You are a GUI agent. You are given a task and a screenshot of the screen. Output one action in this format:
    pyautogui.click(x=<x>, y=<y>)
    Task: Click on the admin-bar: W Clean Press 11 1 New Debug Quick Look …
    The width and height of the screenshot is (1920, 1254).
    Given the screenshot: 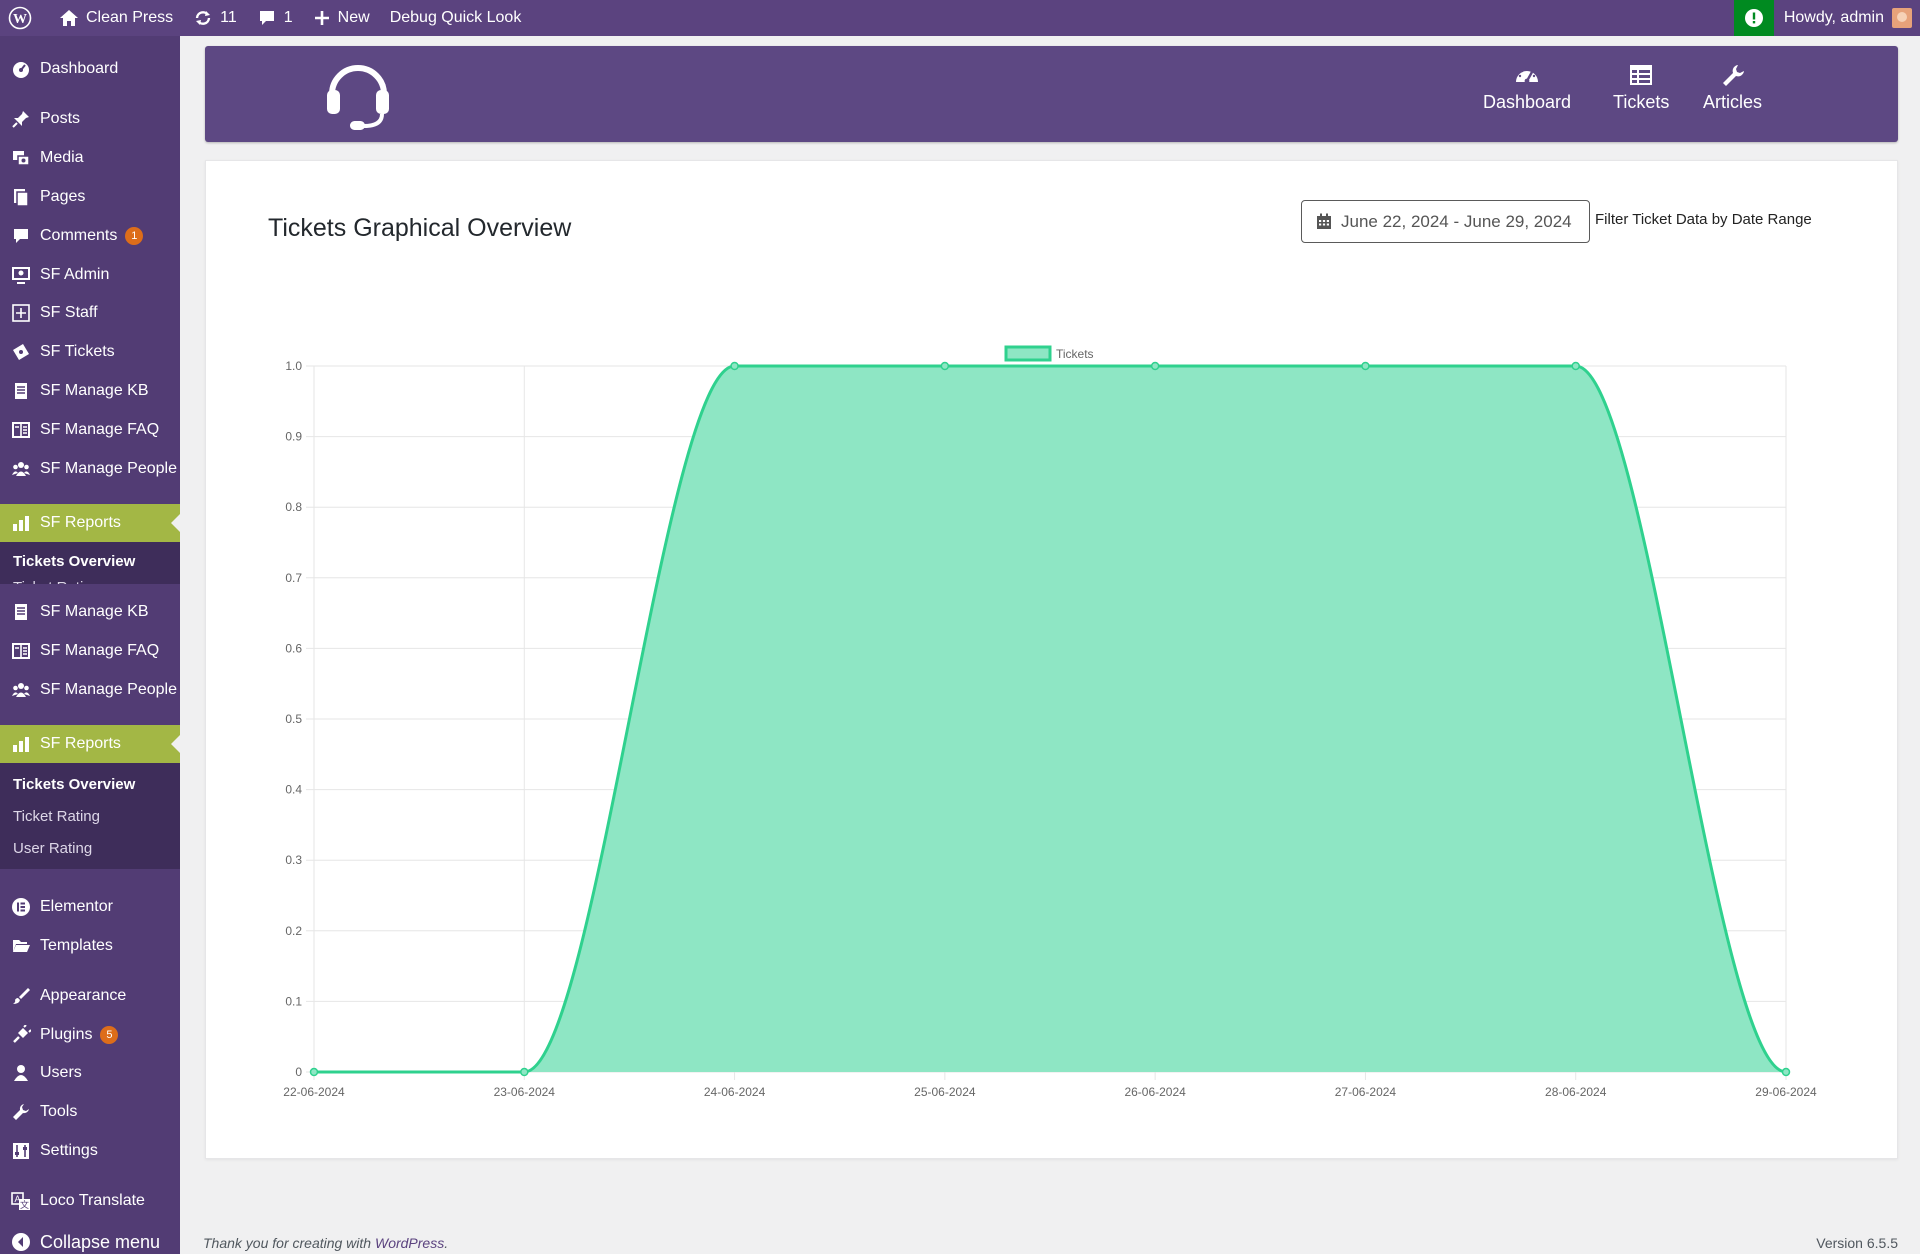 What is the action you would take?
    pyautogui.click(x=960, y=18)
    